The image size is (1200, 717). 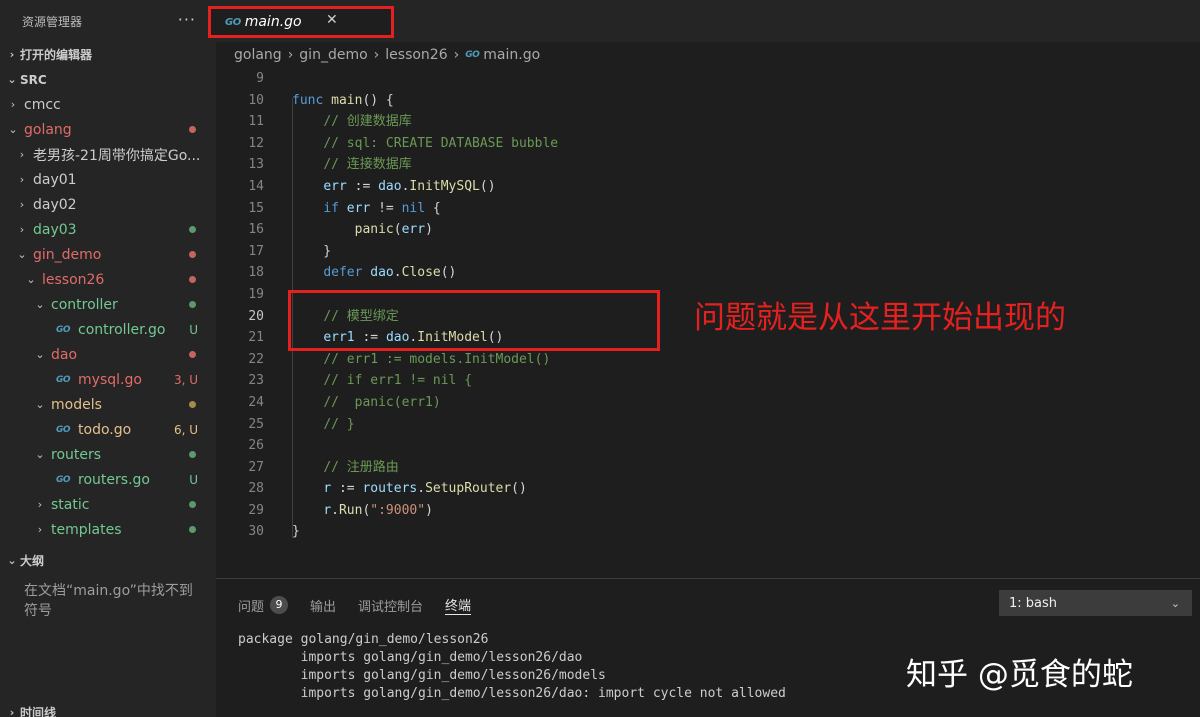 I want to click on breadcrumb-item: golang, so click(x=258, y=55).